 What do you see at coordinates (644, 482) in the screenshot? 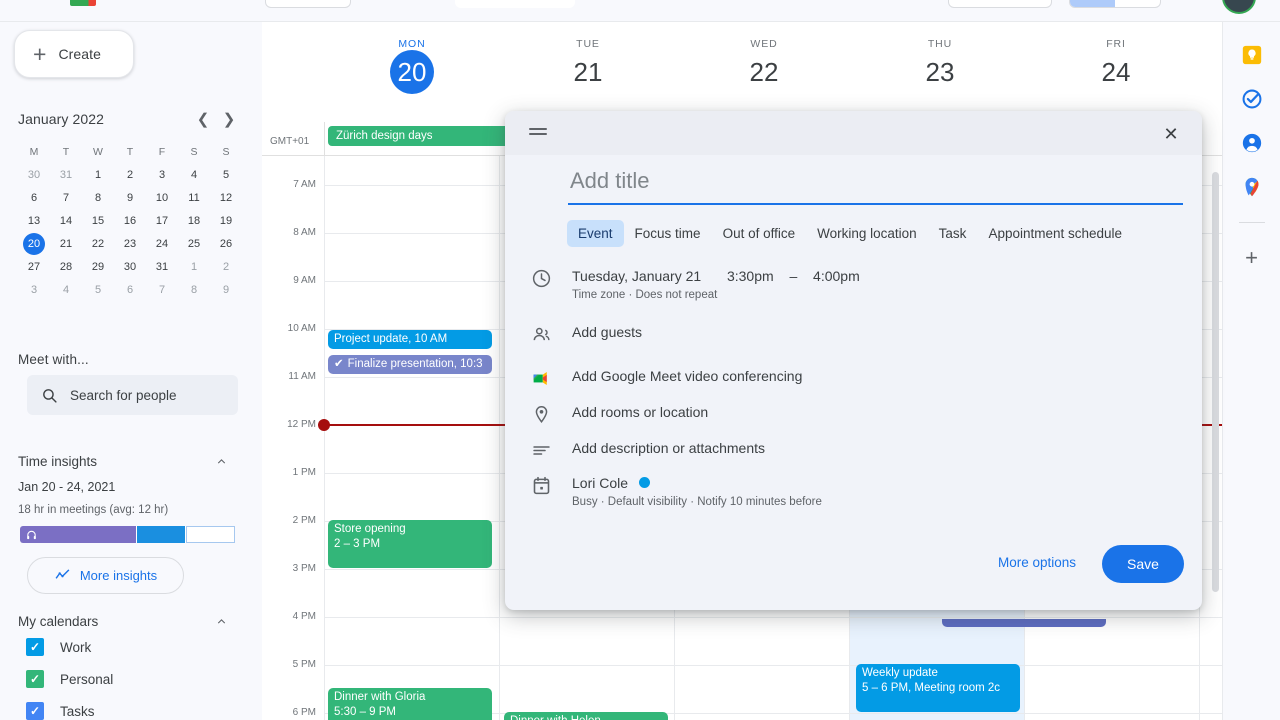
I see `event-color-dot` at bounding box center [644, 482].